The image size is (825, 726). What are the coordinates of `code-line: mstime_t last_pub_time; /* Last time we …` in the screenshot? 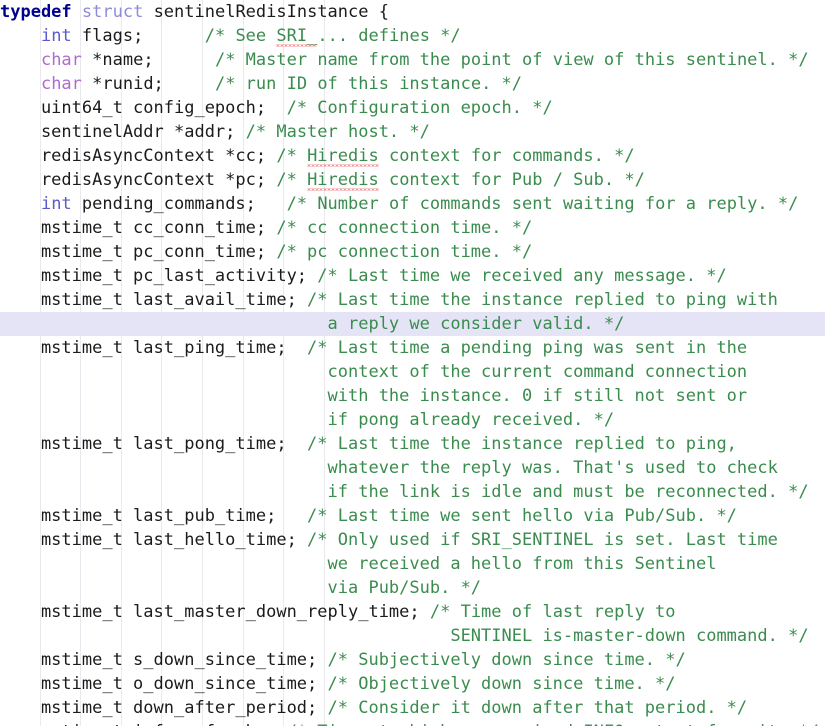 It's located at (412, 516).